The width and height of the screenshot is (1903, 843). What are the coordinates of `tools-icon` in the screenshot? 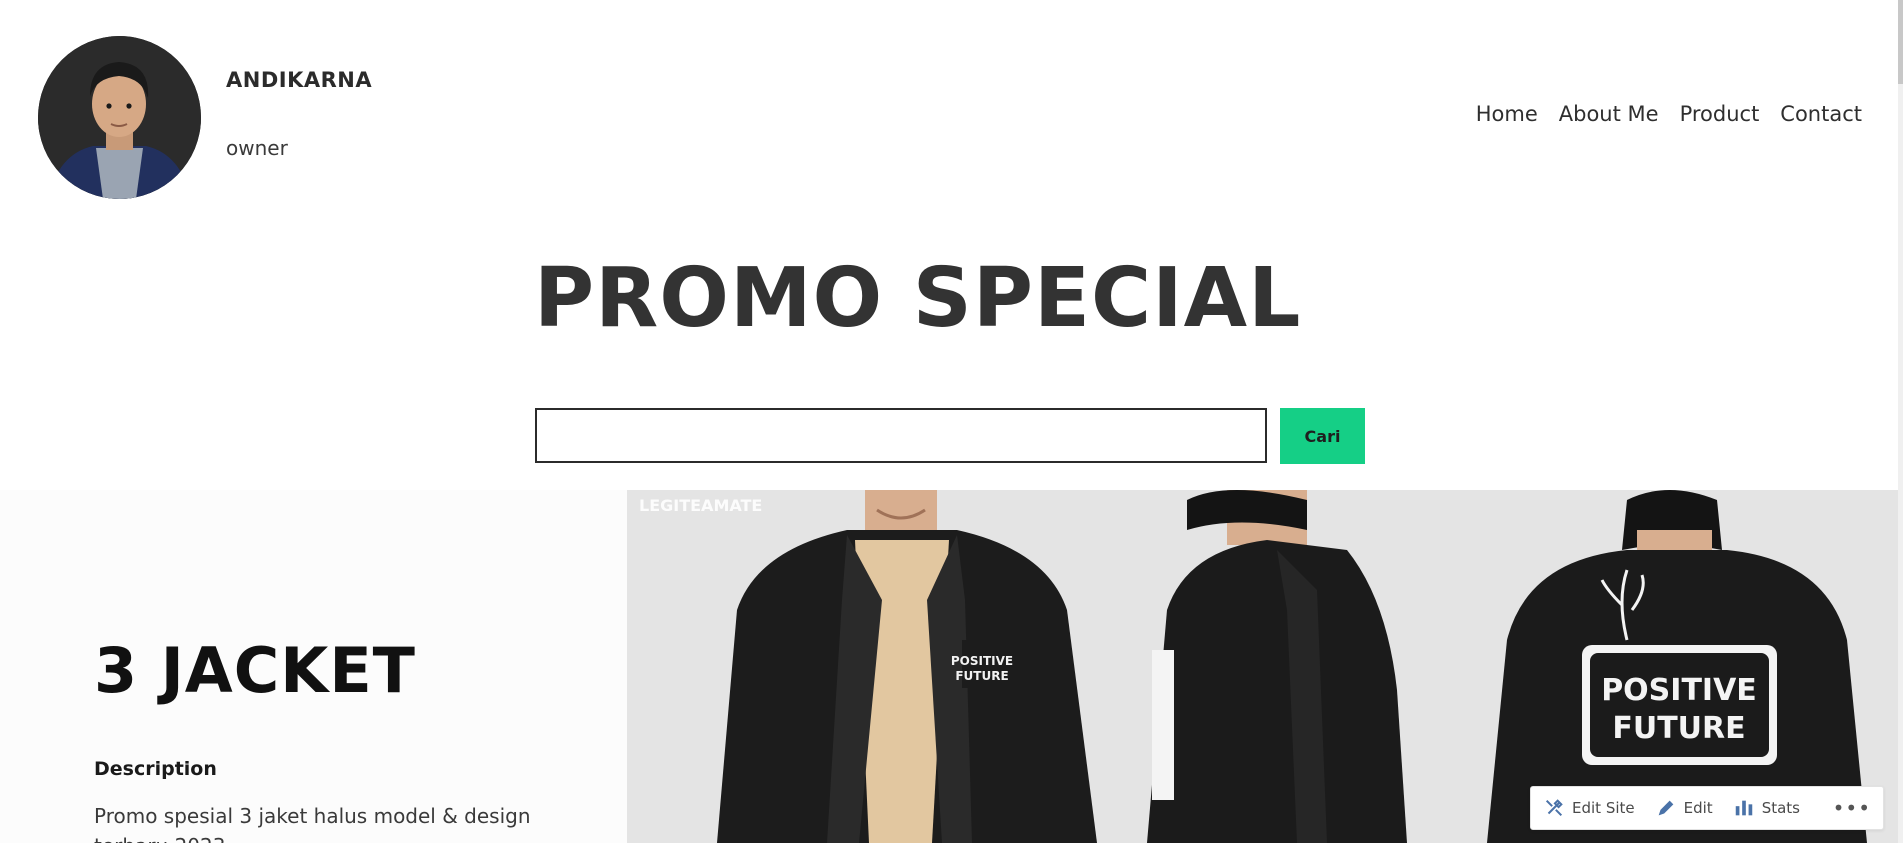 It's located at (1554, 808).